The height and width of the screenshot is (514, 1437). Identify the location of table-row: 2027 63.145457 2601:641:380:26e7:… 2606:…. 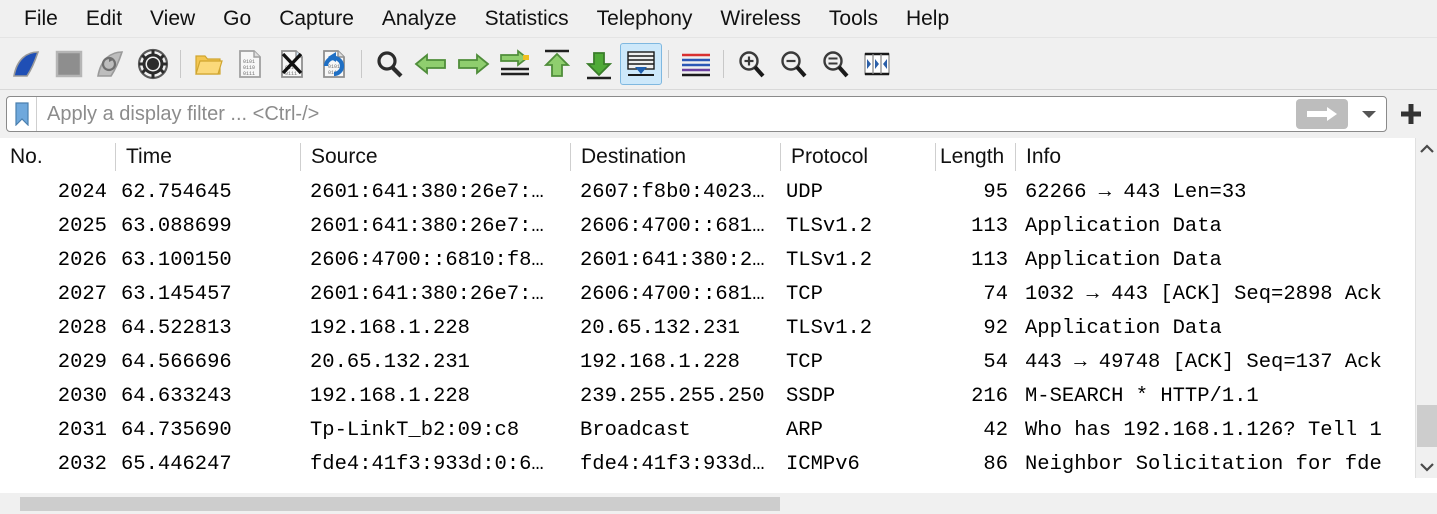
(707, 295).